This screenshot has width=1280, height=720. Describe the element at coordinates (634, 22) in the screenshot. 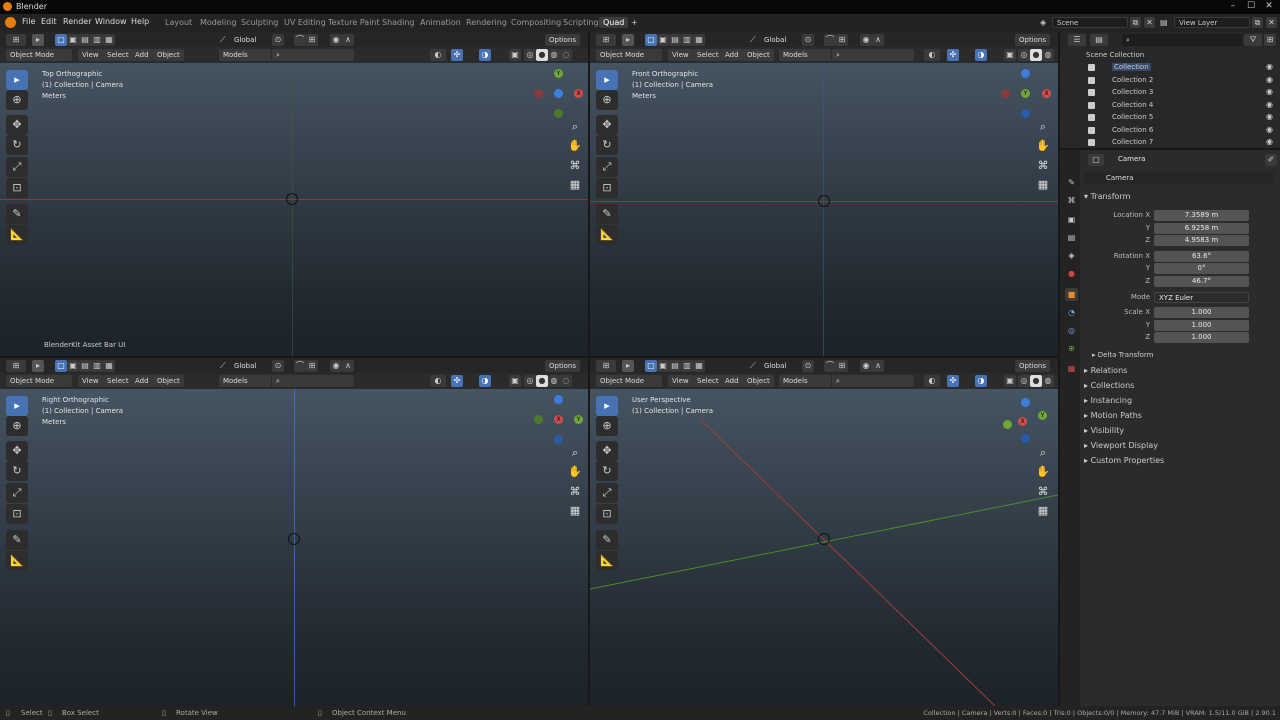

I see `add-workspace-icon: +` at that location.